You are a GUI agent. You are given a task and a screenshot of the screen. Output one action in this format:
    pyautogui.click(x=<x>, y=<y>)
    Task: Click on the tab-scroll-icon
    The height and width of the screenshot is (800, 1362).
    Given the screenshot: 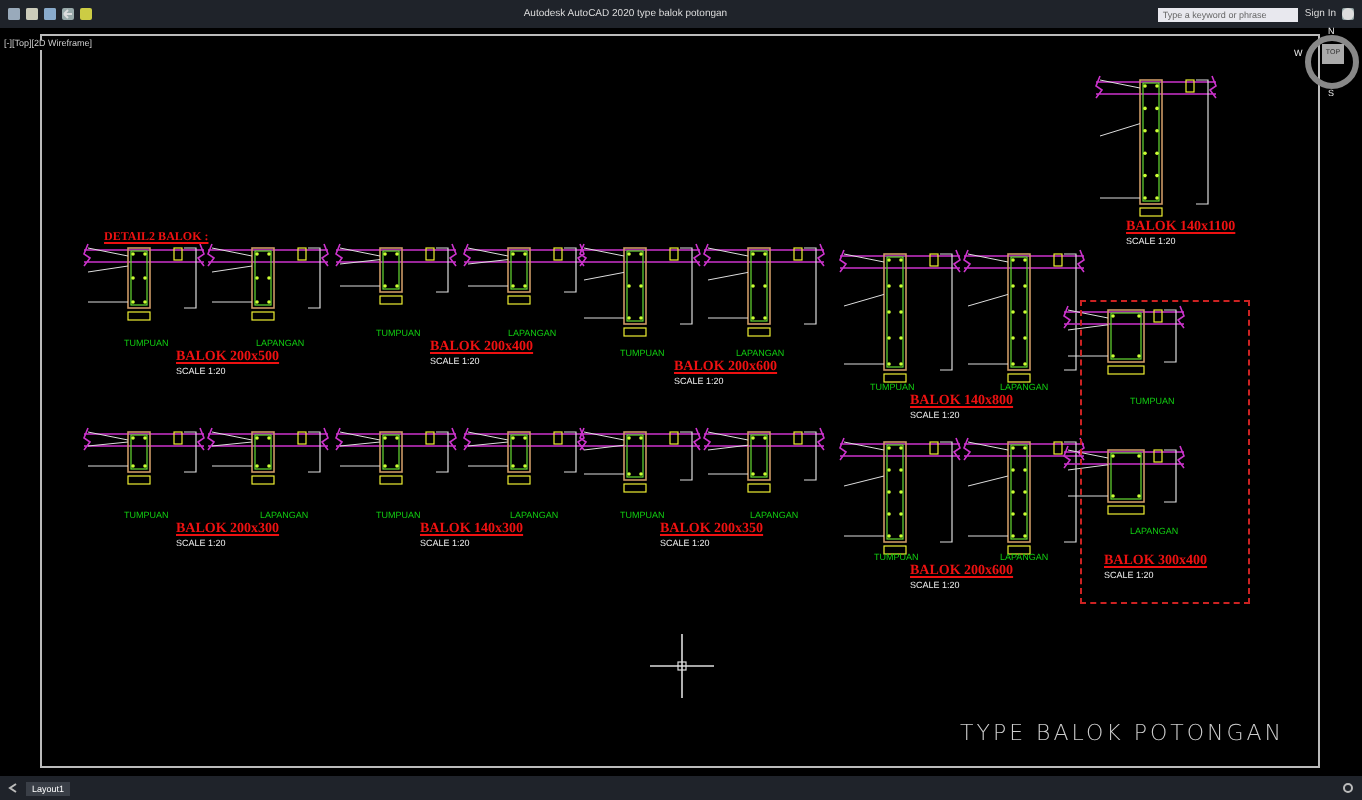 What is the action you would take?
    pyautogui.click(x=14, y=788)
    